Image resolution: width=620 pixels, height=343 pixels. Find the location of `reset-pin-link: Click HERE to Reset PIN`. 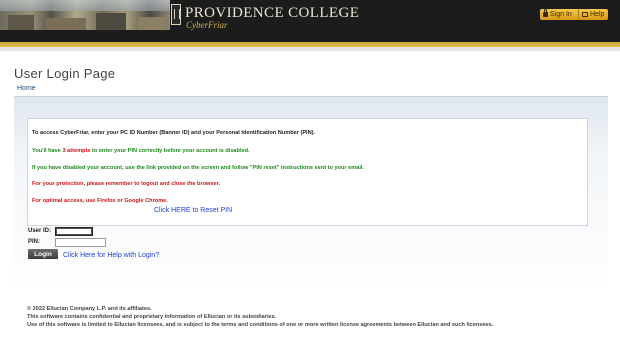

reset-pin-link: Click HERE to Reset PIN is located at coordinates (193, 210).